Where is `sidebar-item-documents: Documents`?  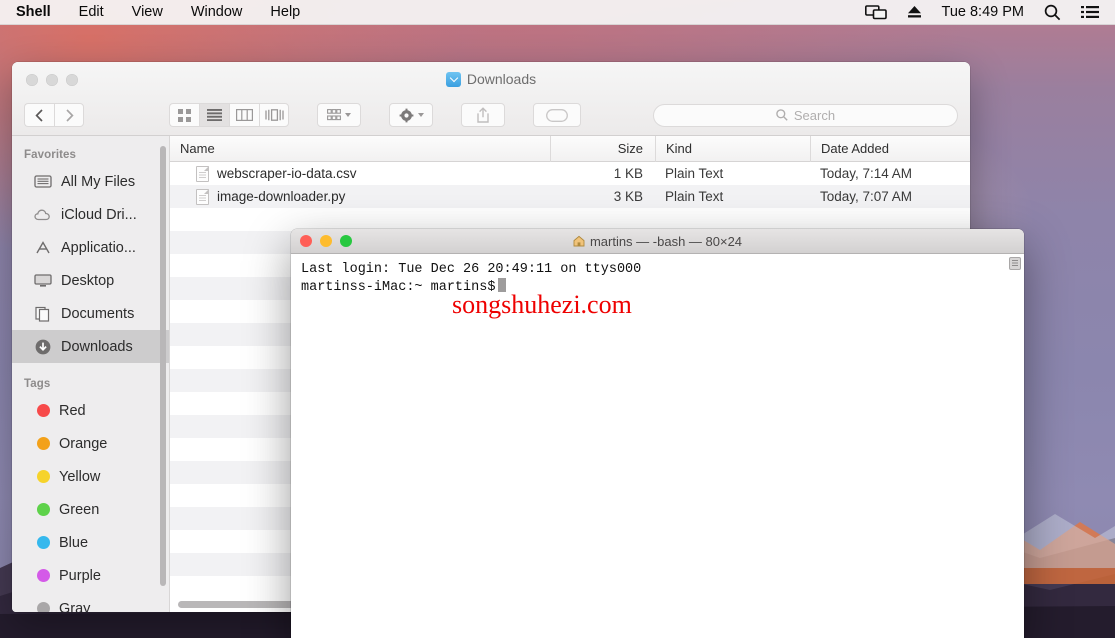 sidebar-item-documents: Documents is located at coordinates (90, 313).